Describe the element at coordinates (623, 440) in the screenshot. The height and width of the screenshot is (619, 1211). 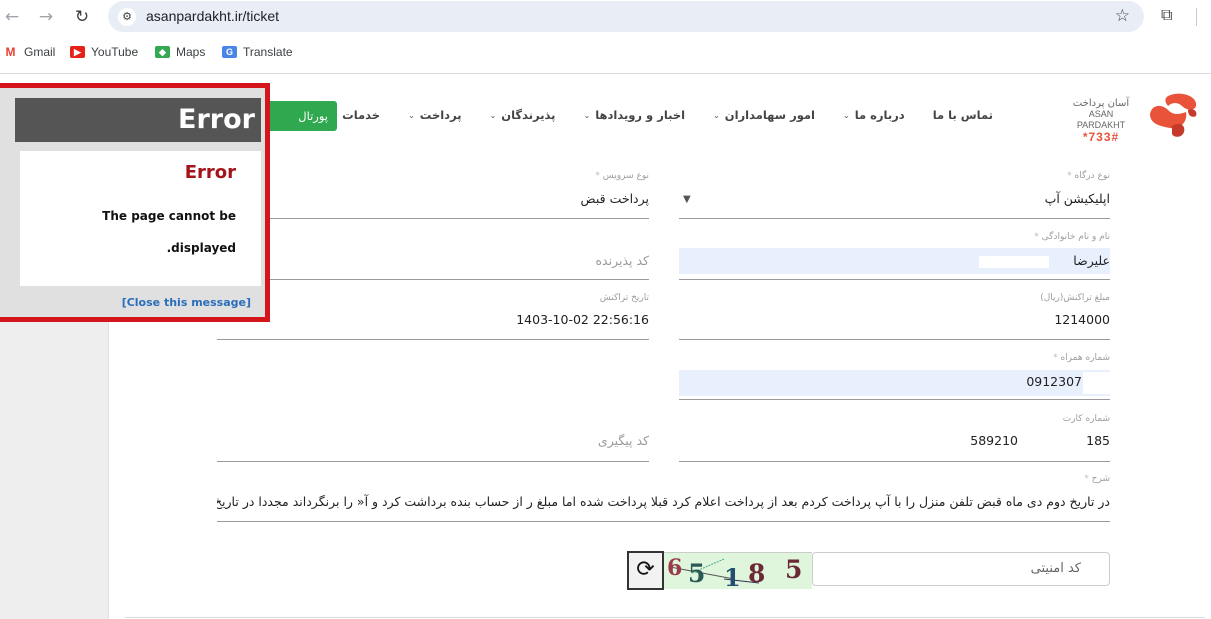
I see `placeholder: کد پیگیری` at that location.